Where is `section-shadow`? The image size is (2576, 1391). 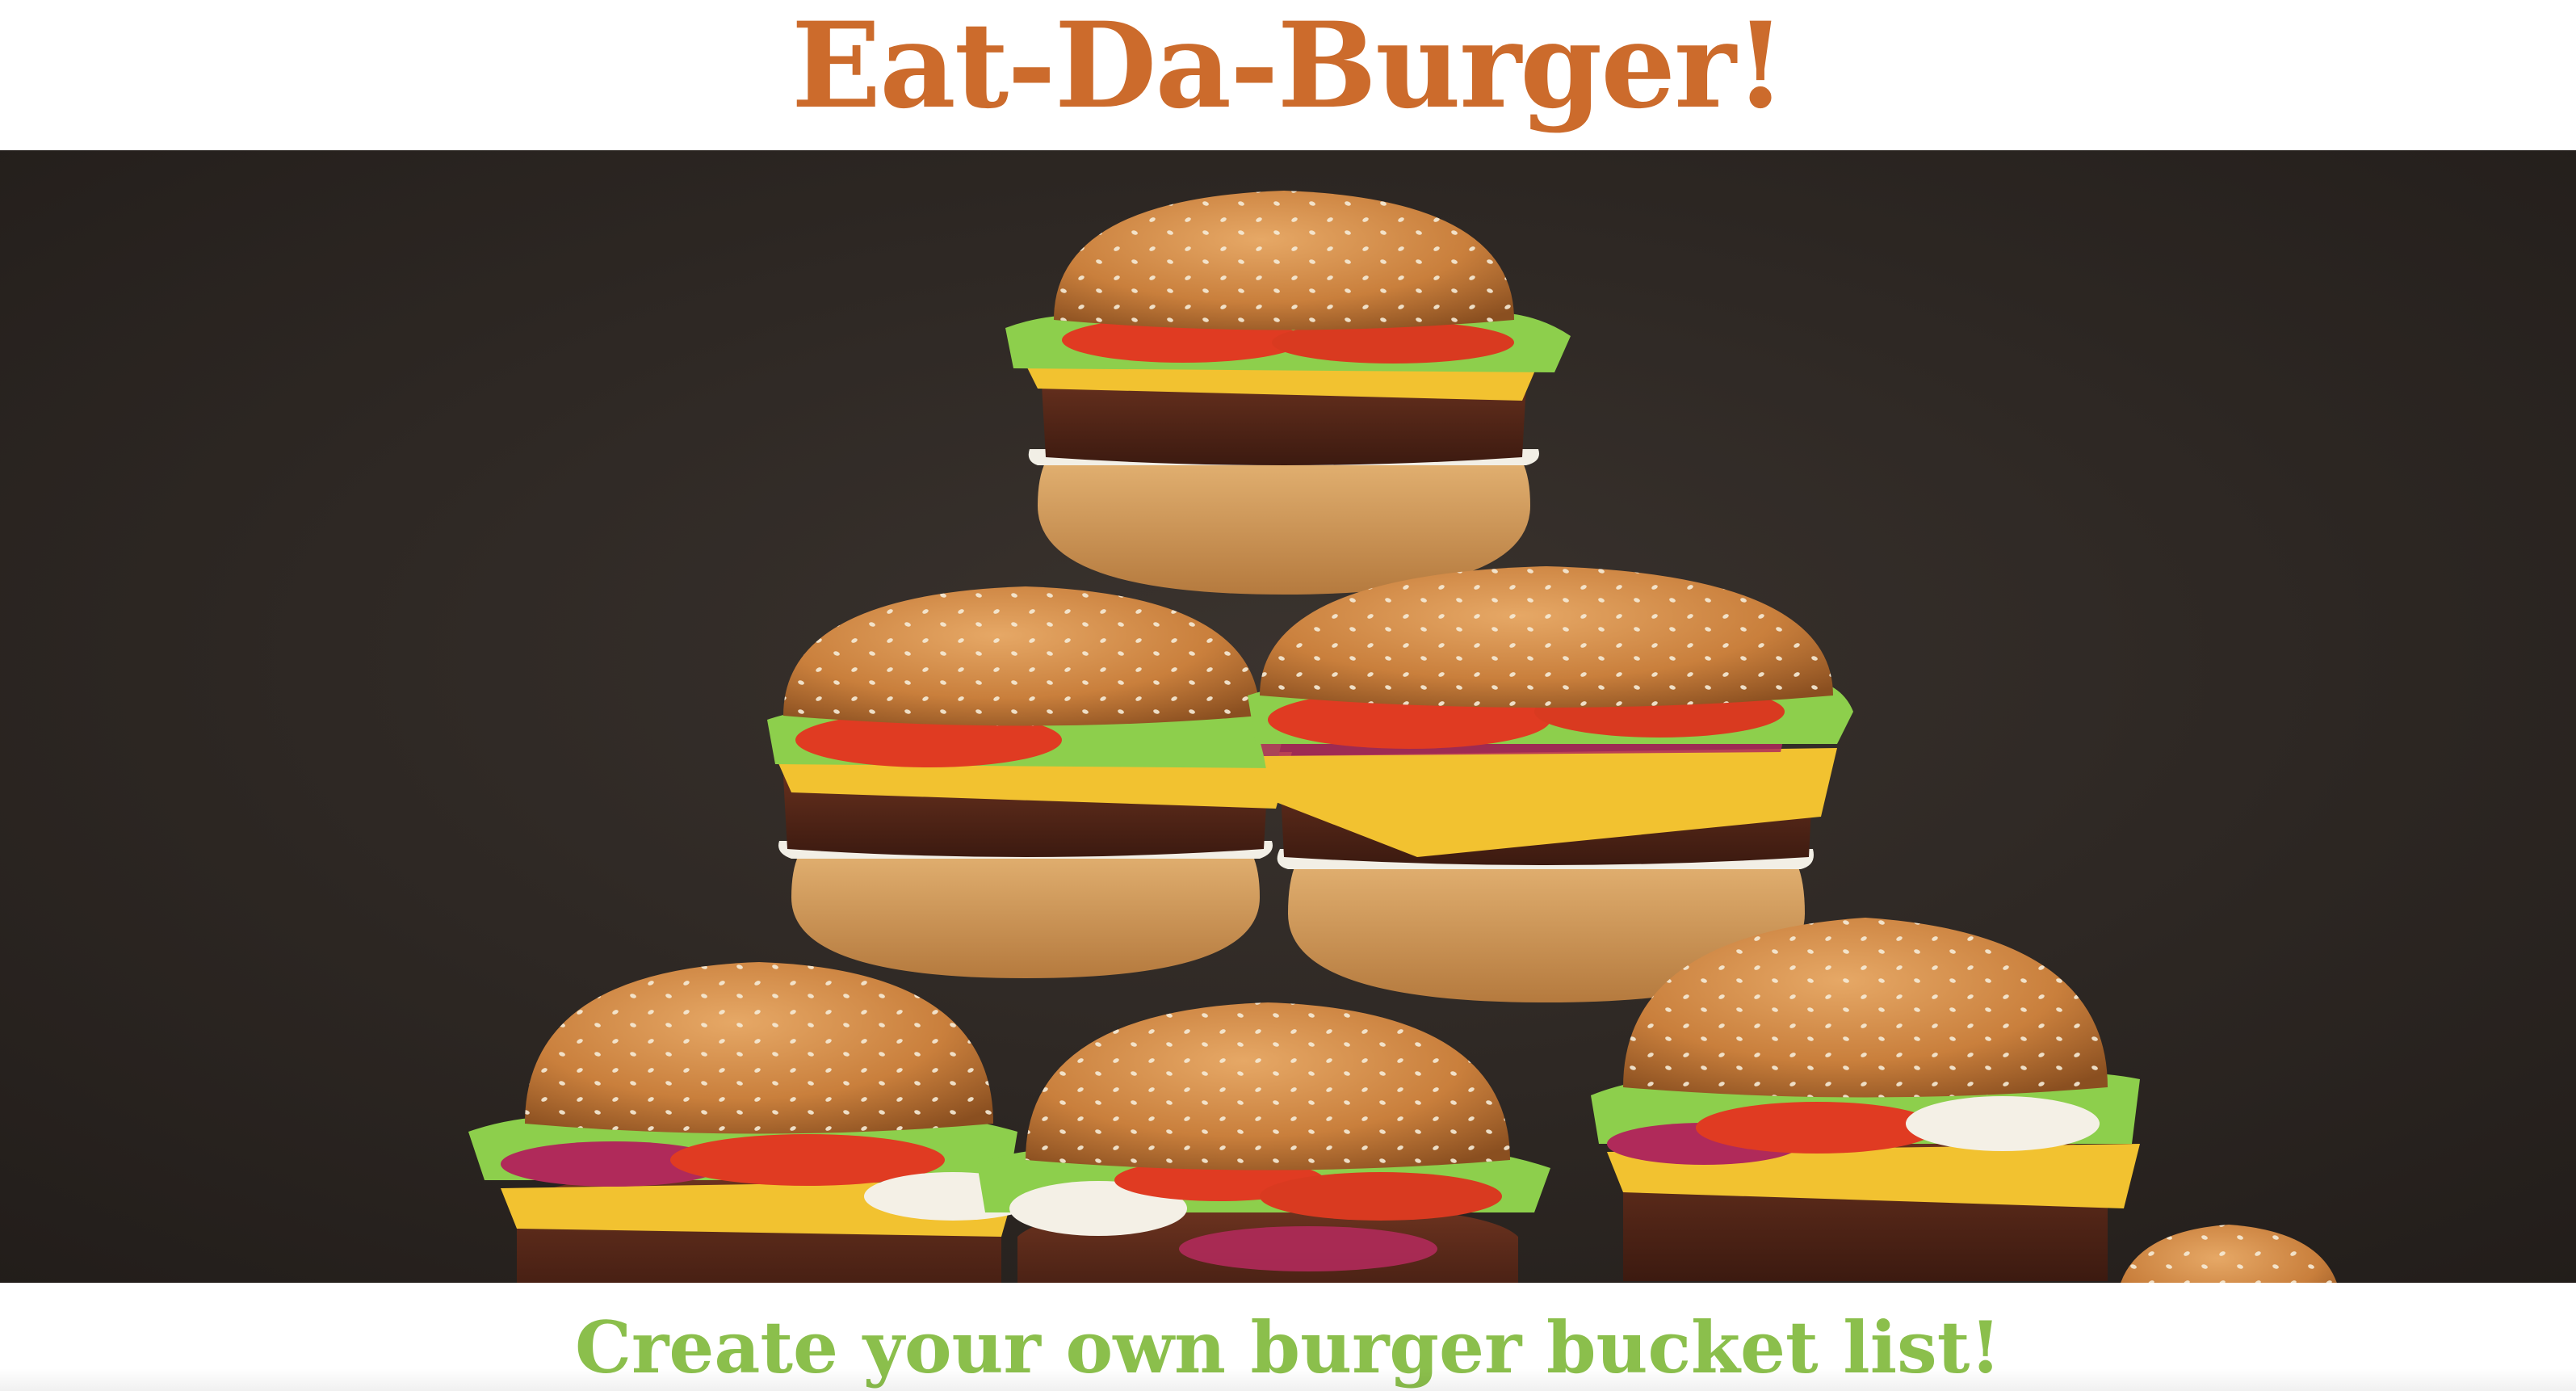
section-shadow is located at coordinates (1288, 1379).